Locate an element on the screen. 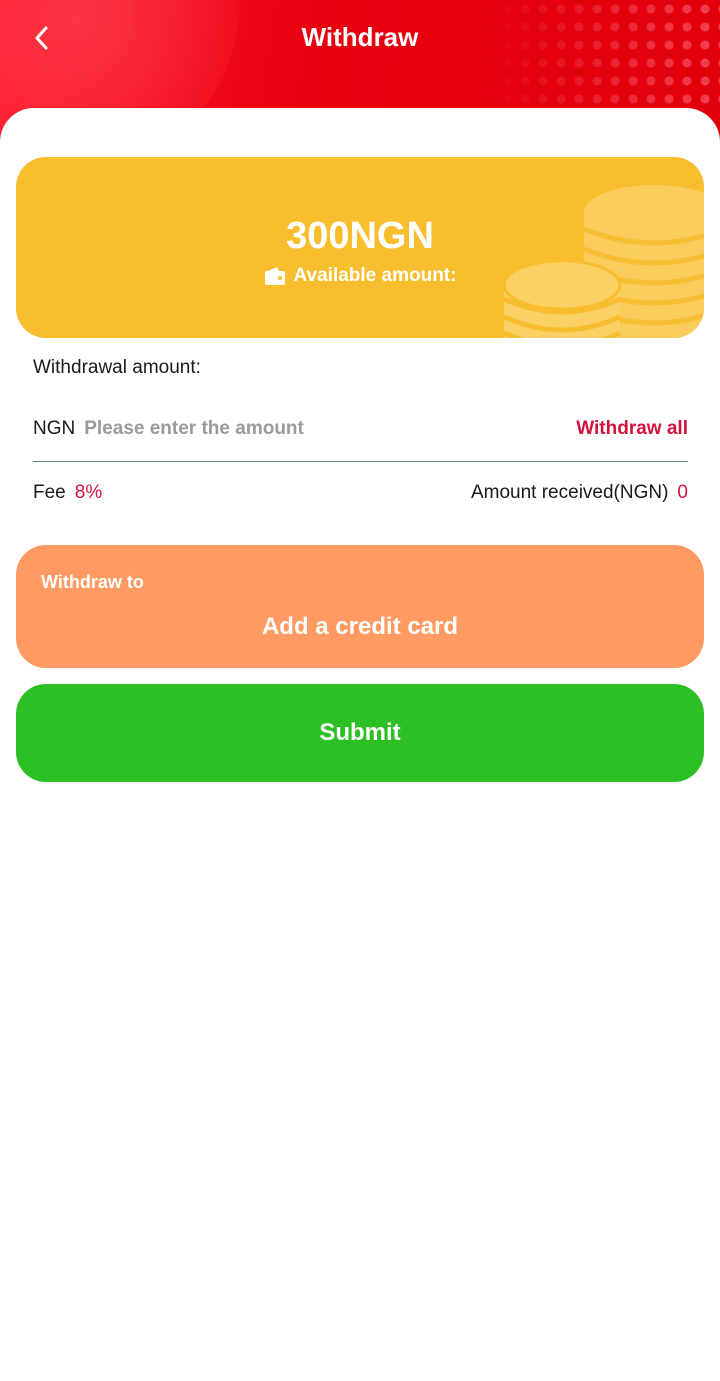  balance-card: 300NGN Available amount: is located at coordinates (360, 247).